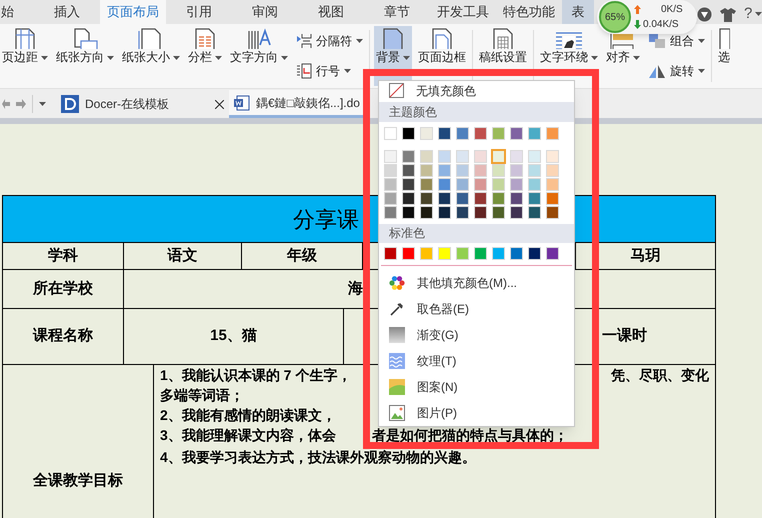 This screenshot has width=762, height=518. Describe the element at coordinates (67, 12) in the screenshot. I see `menu-tab: 插入` at that location.